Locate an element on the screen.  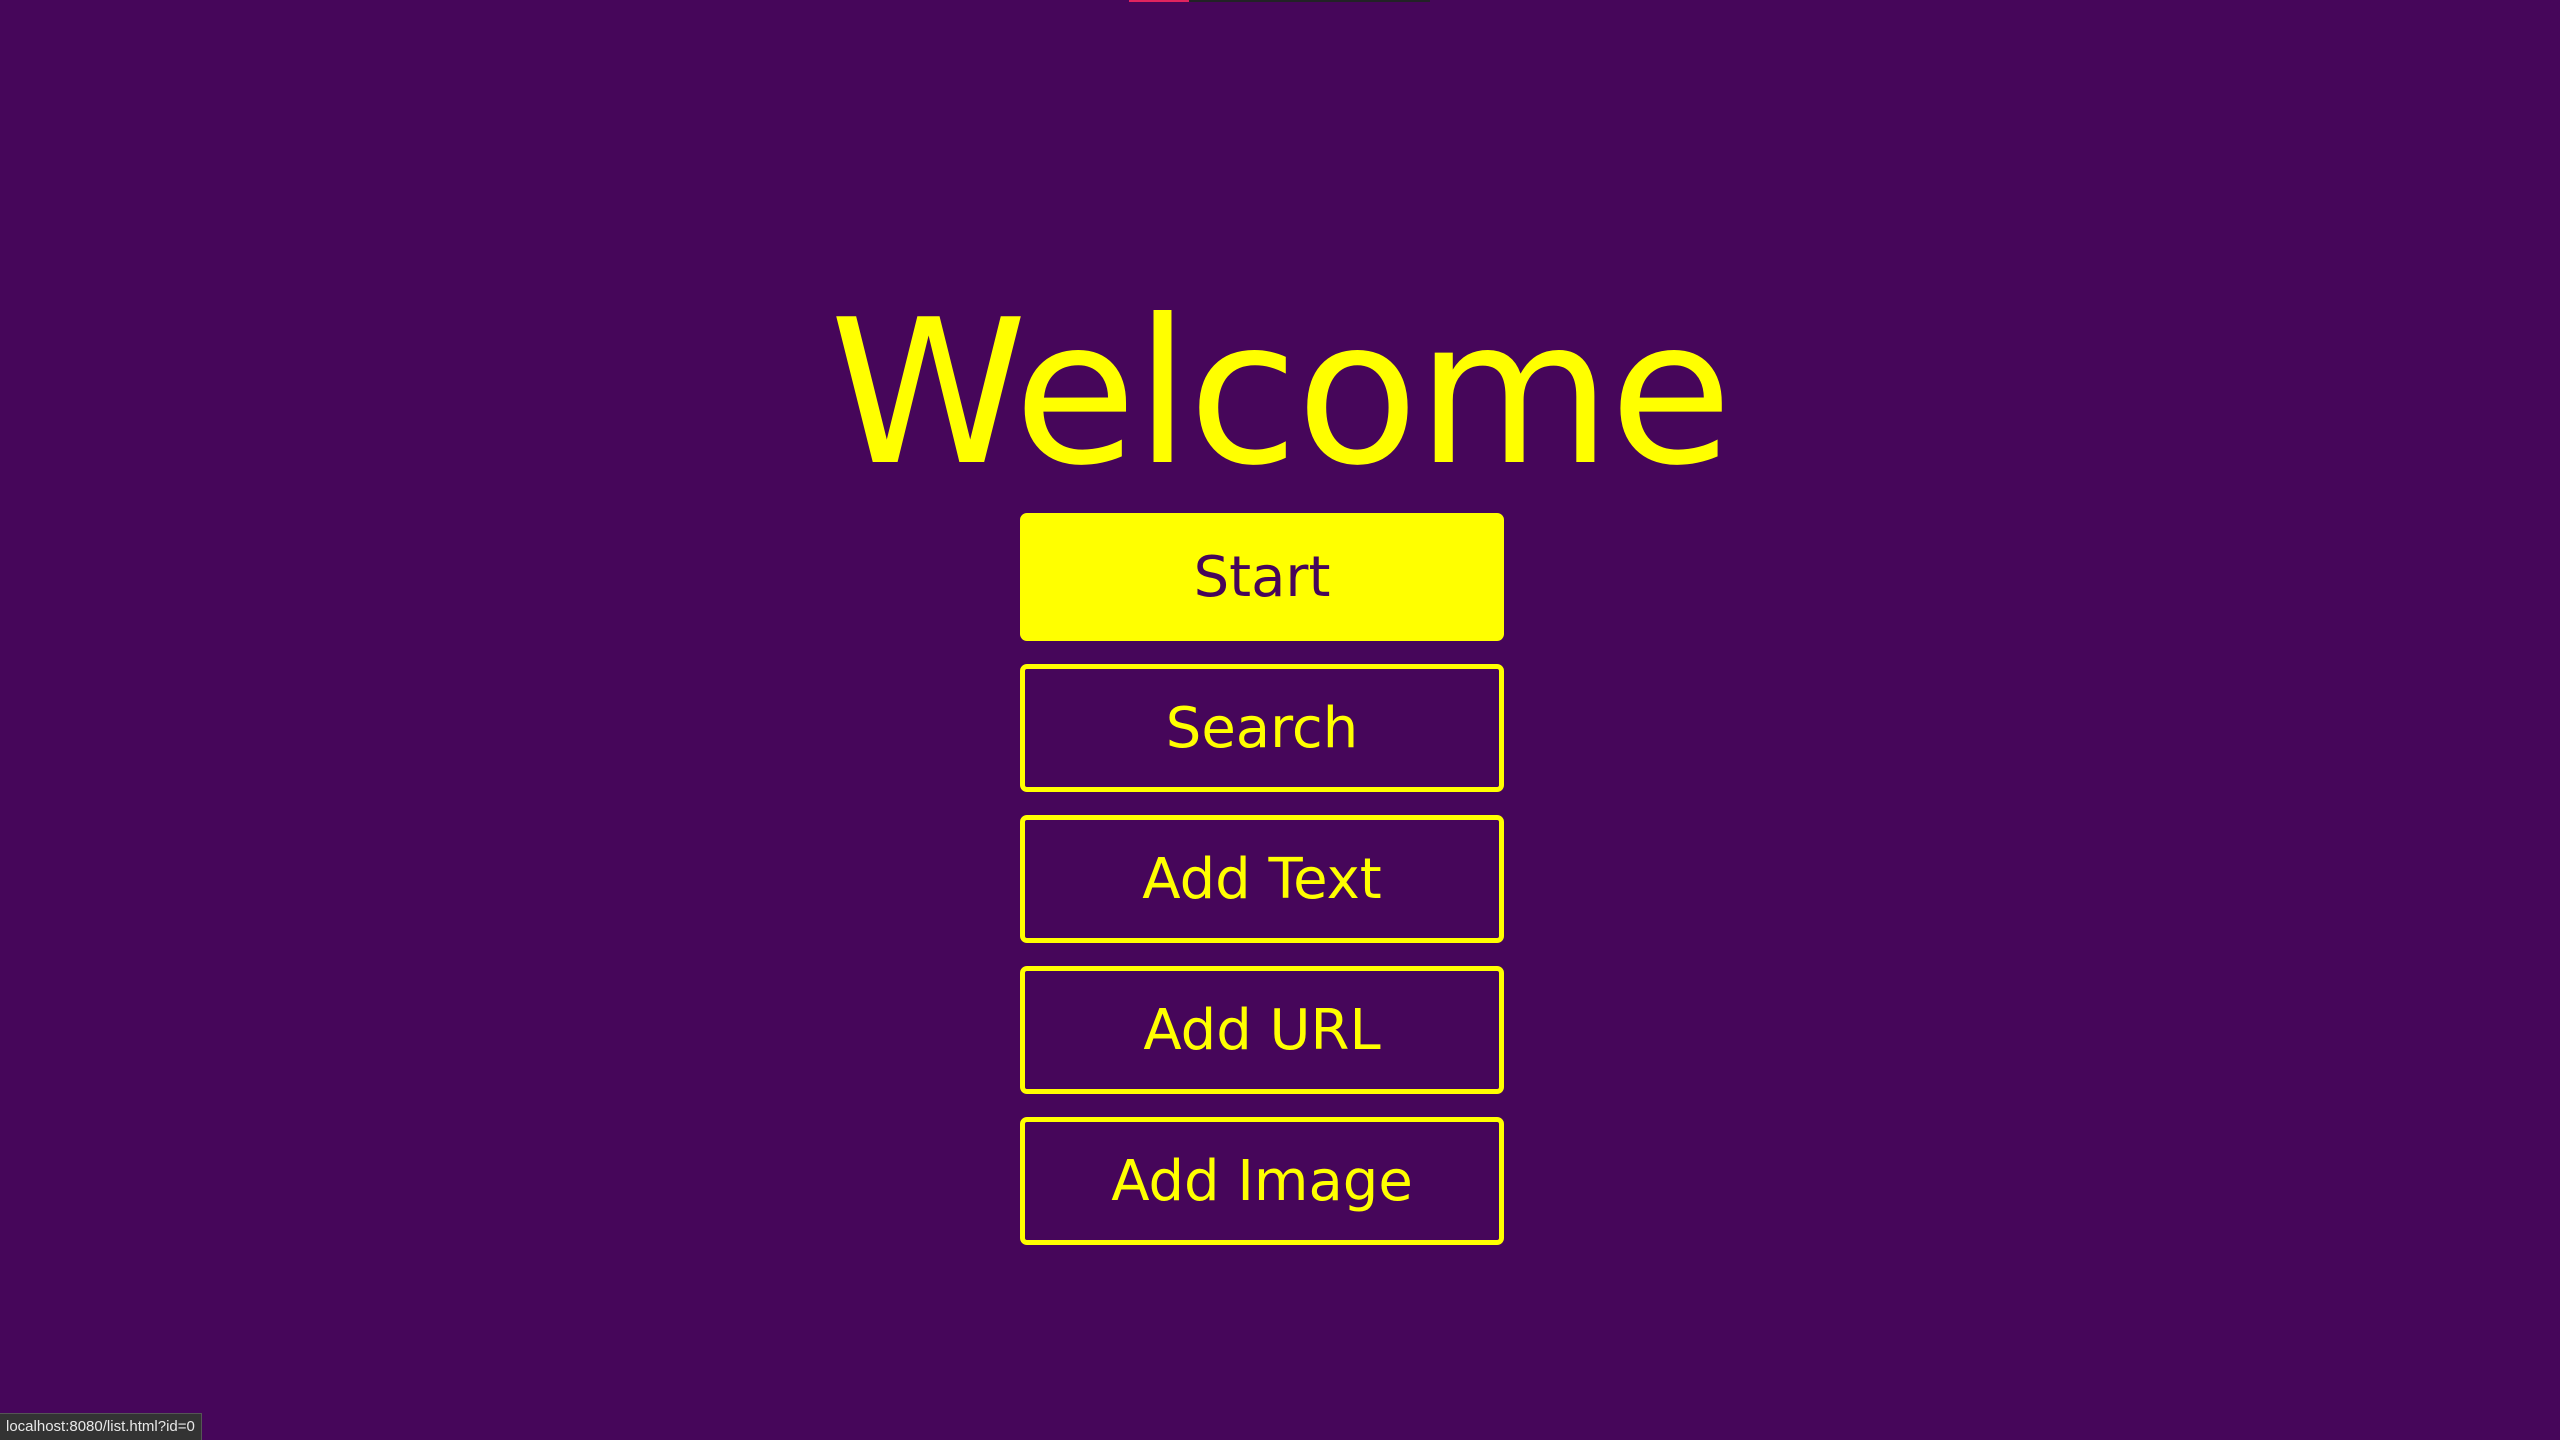
page-title: Welcome is located at coordinates (1281, 393).